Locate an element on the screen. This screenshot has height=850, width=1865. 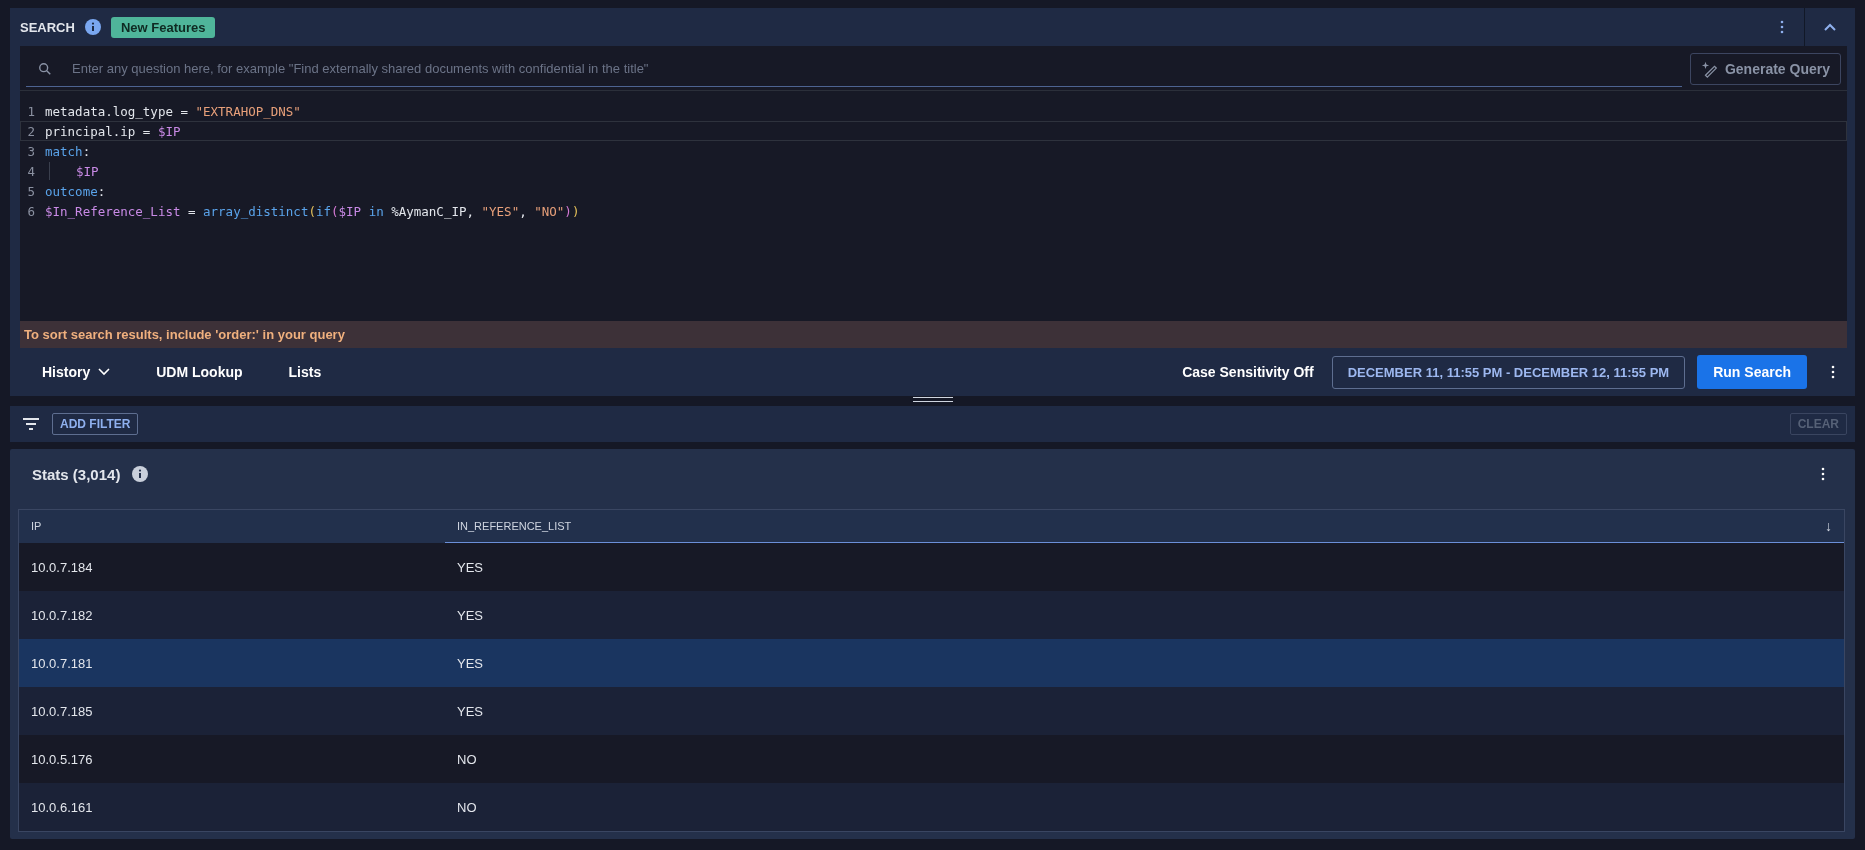
code-line: outcome: is located at coordinates (75, 191).